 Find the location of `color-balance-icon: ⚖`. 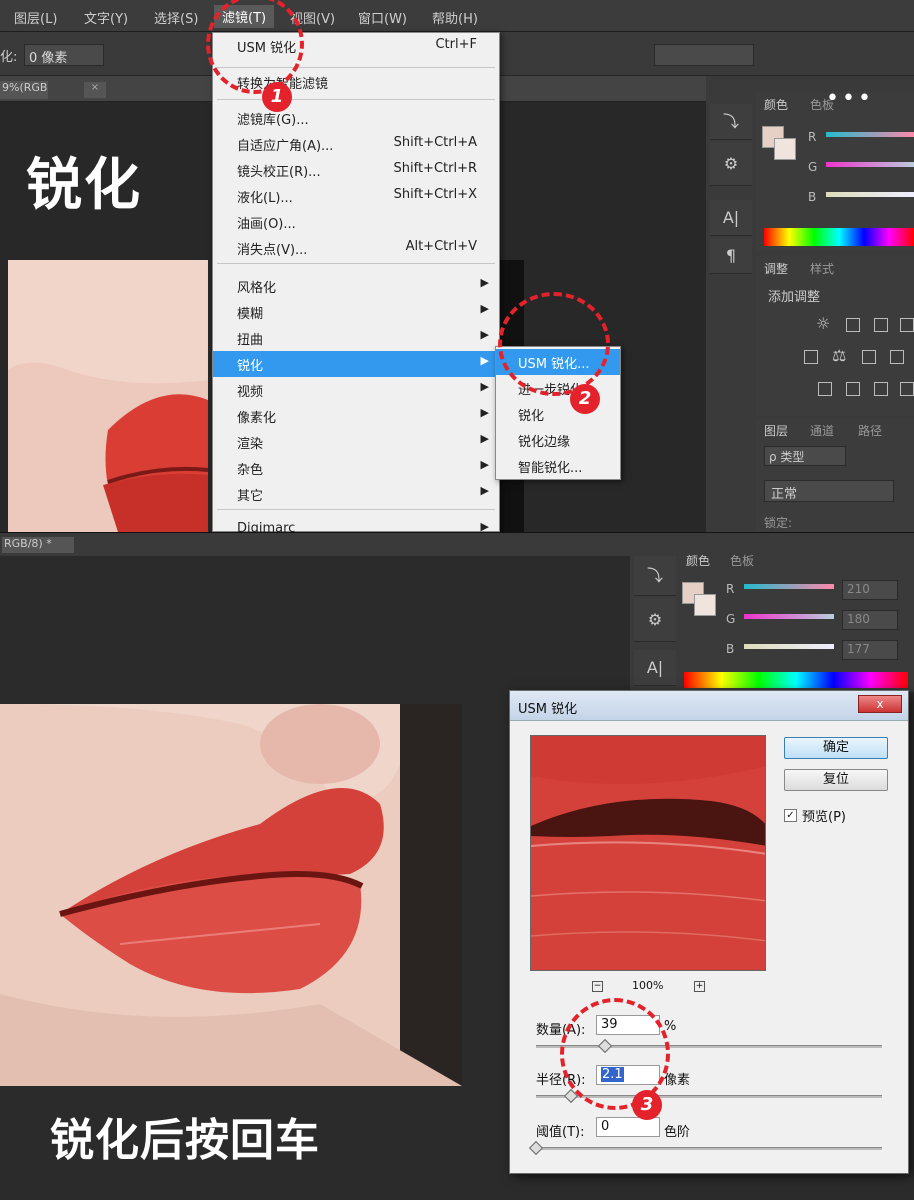

color-balance-icon: ⚖ is located at coordinates (839, 355).